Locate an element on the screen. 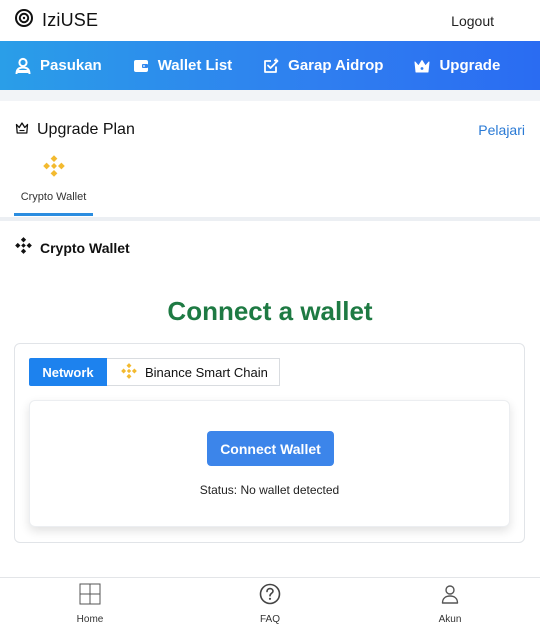  plan-title-group: Upgrade Plan is located at coordinates (75, 130).